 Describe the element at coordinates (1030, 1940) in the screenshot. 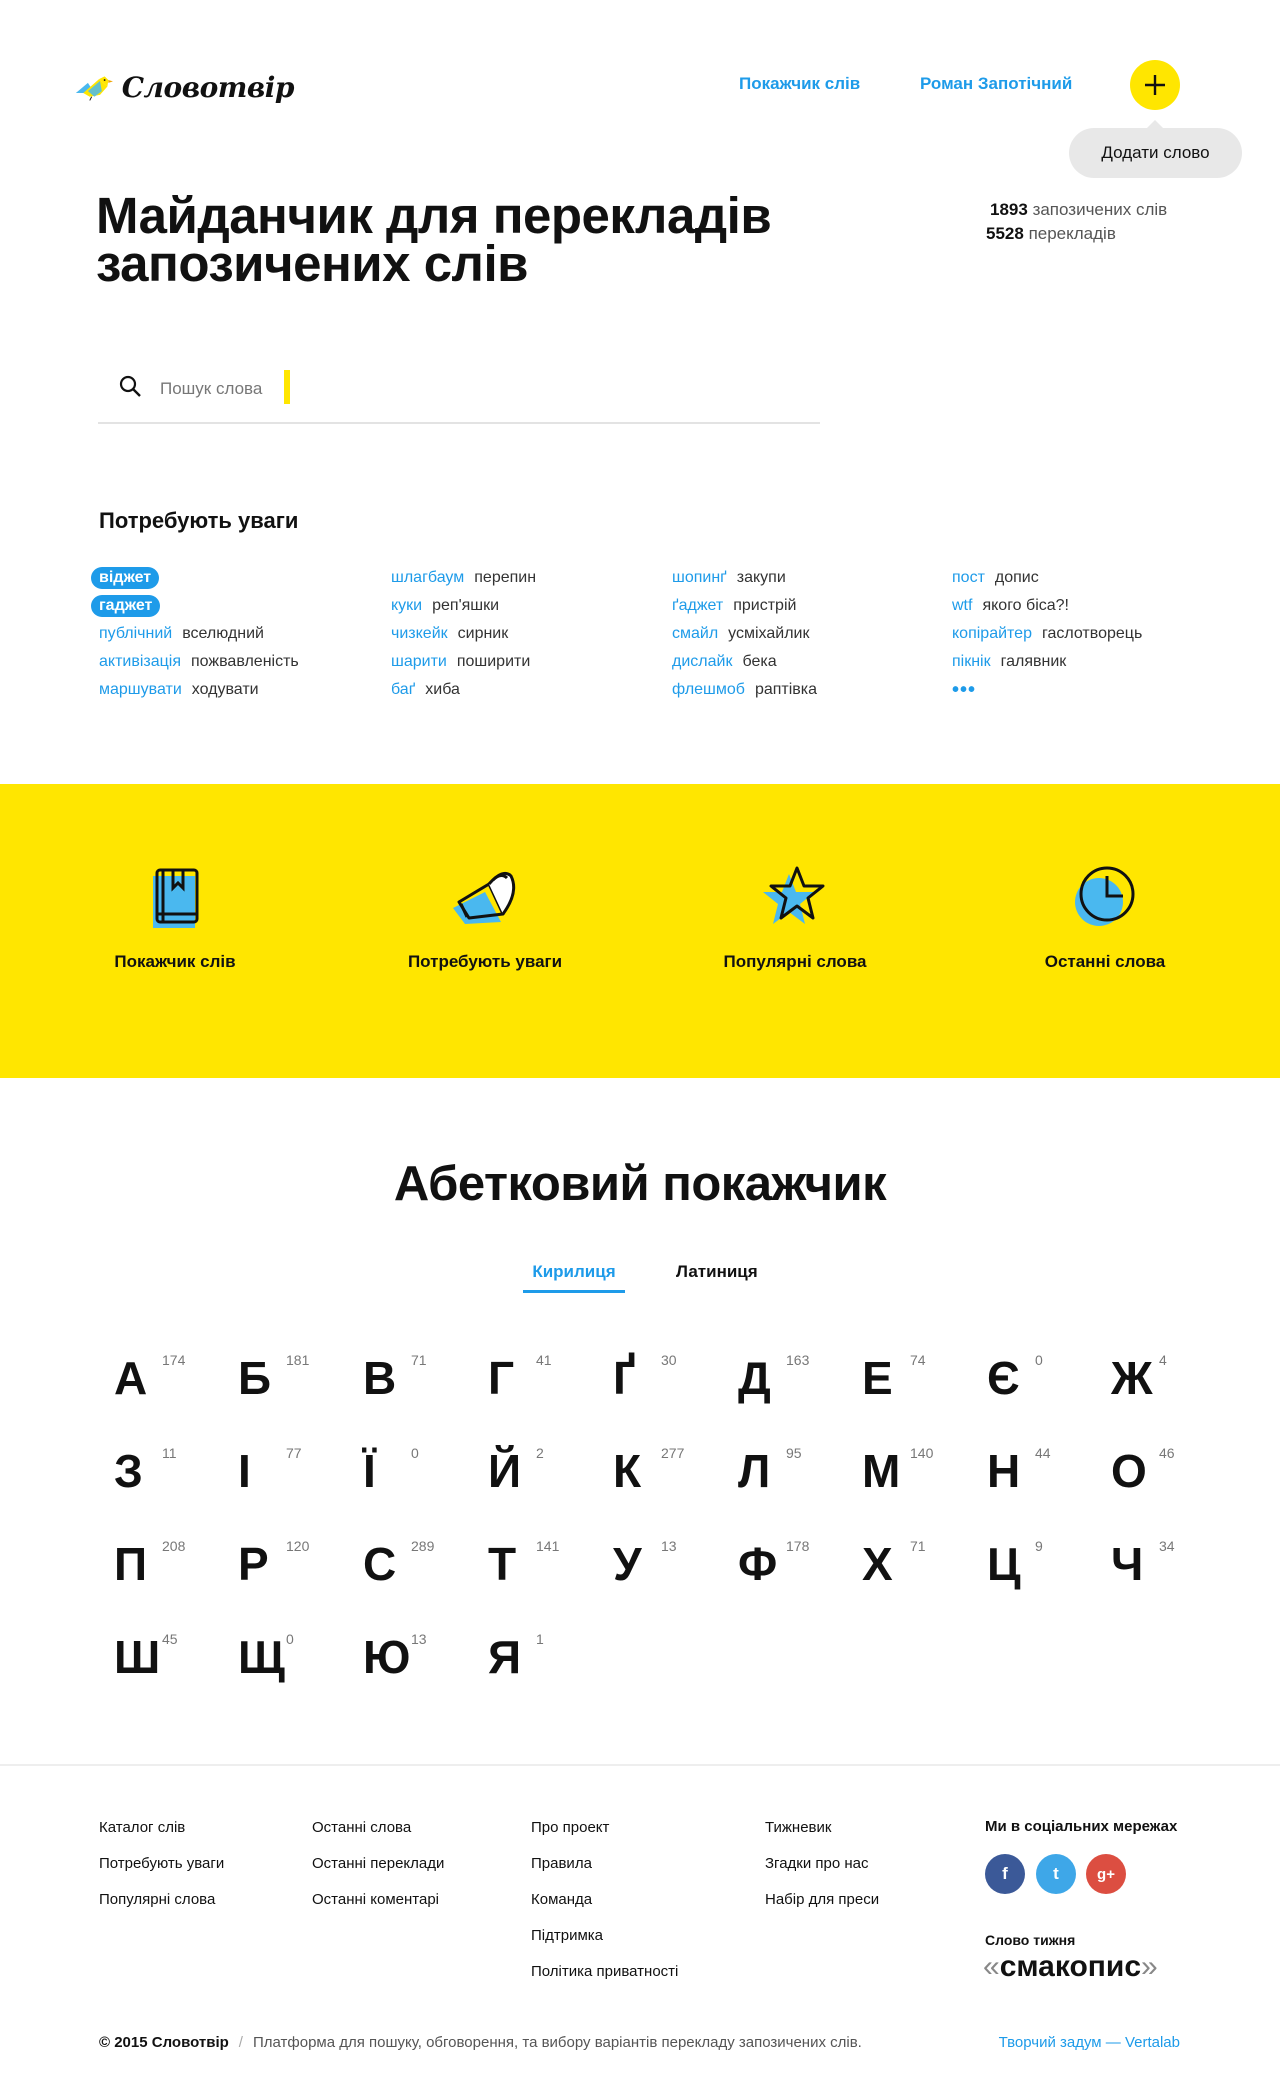

I see `word-of-week-title: Слово тижня` at that location.